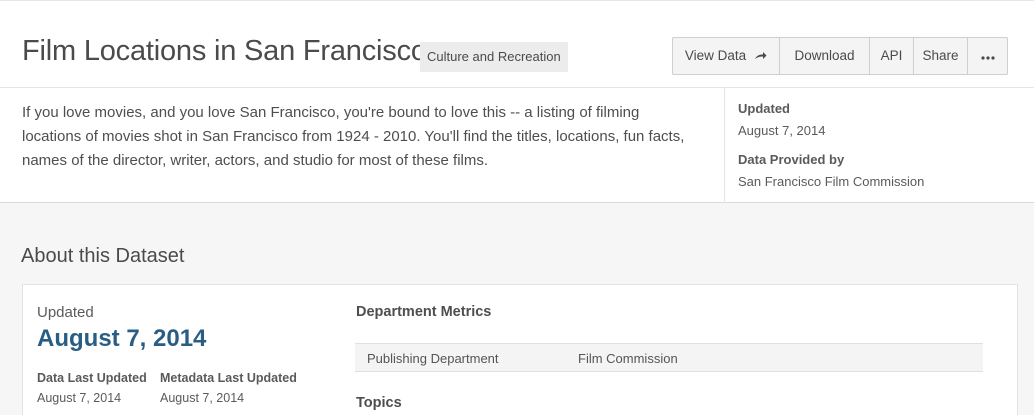  What do you see at coordinates (65, 312) in the screenshot?
I see `about-updated-label: Updated` at bounding box center [65, 312].